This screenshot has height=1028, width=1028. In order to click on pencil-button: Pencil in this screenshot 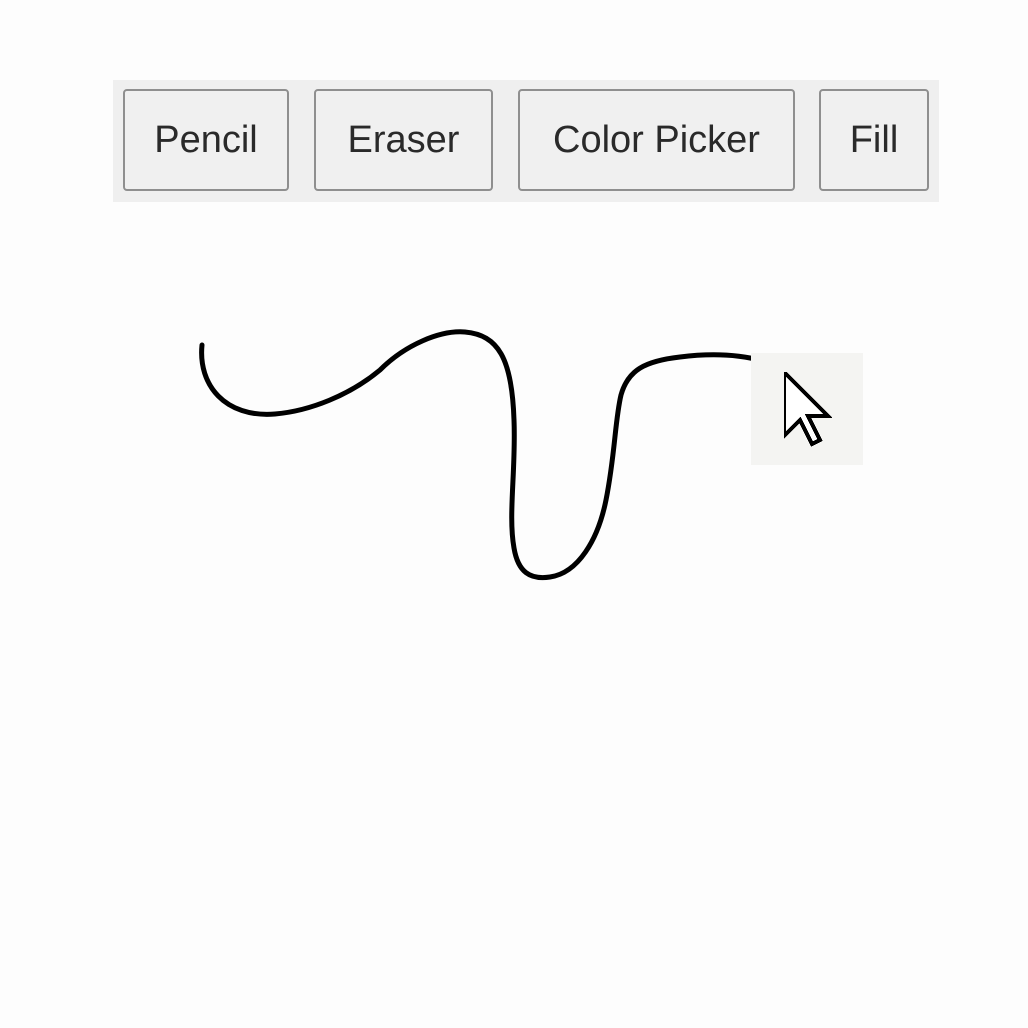, I will do `click(206, 140)`.